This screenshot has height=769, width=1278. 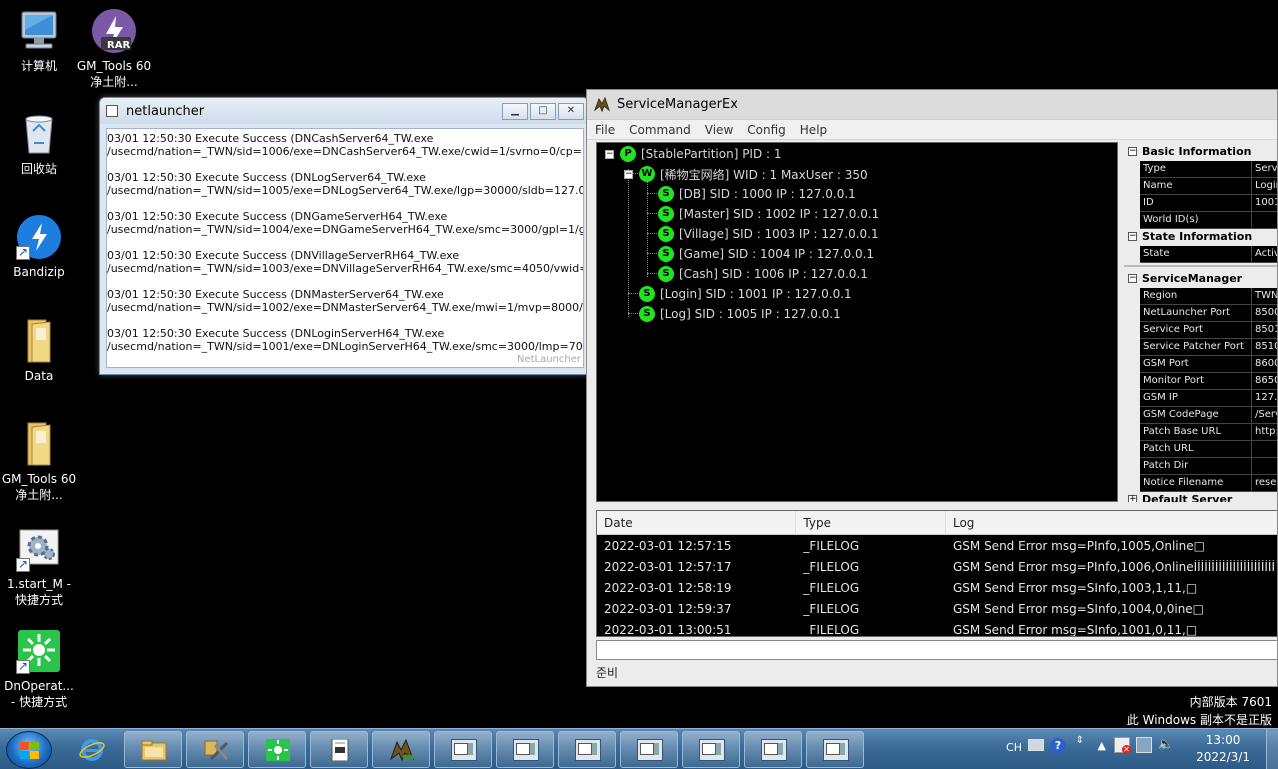 I want to click on taskbar-servicemanagerex, so click(x=401, y=749).